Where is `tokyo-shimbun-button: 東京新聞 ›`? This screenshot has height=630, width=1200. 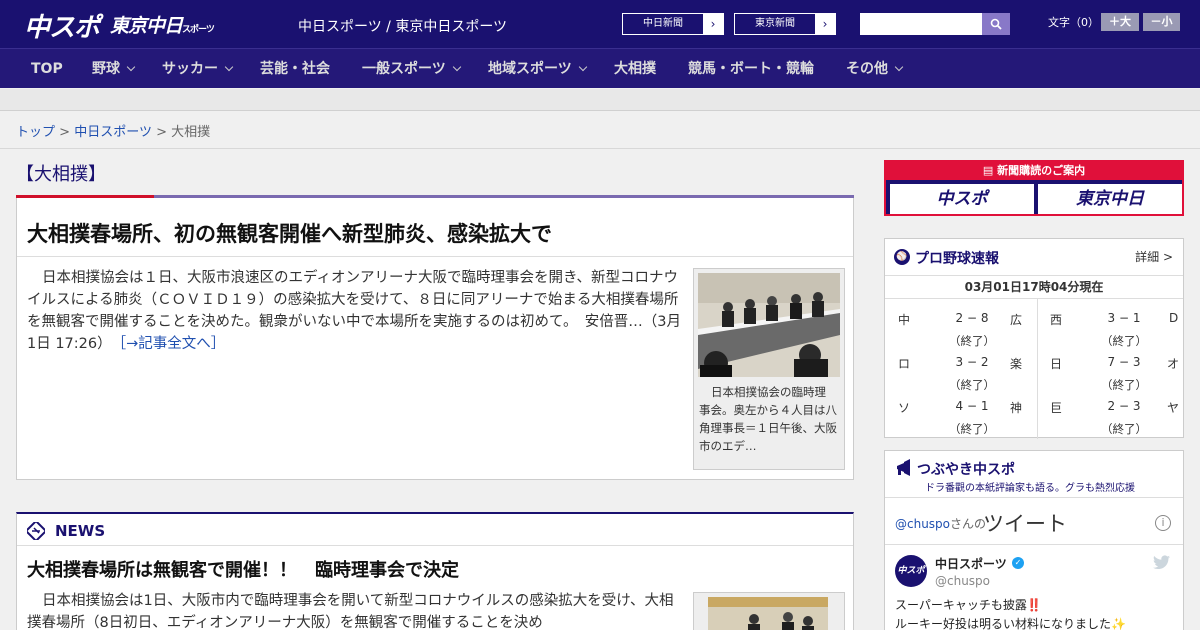
tokyo-shimbun-button: 東京新聞 › is located at coordinates (785, 24).